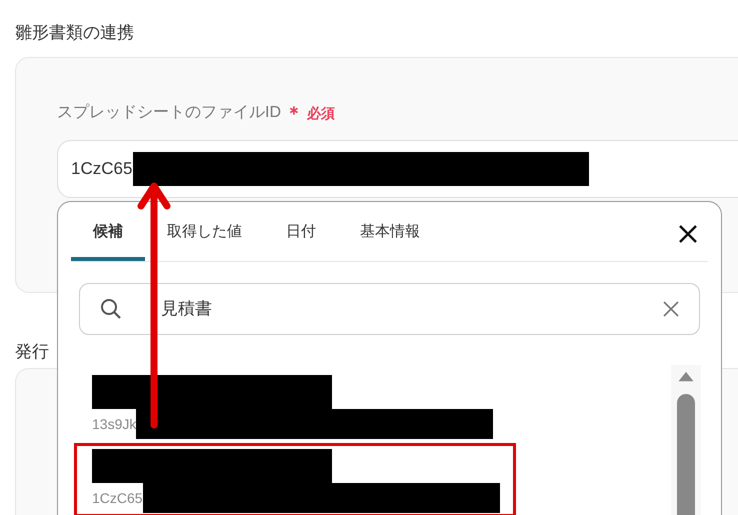 The image size is (738, 515). What do you see at coordinates (397, 169) in the screenshot?
I see `file-id-field: 1CzC65` at bounding box center [397, 169].